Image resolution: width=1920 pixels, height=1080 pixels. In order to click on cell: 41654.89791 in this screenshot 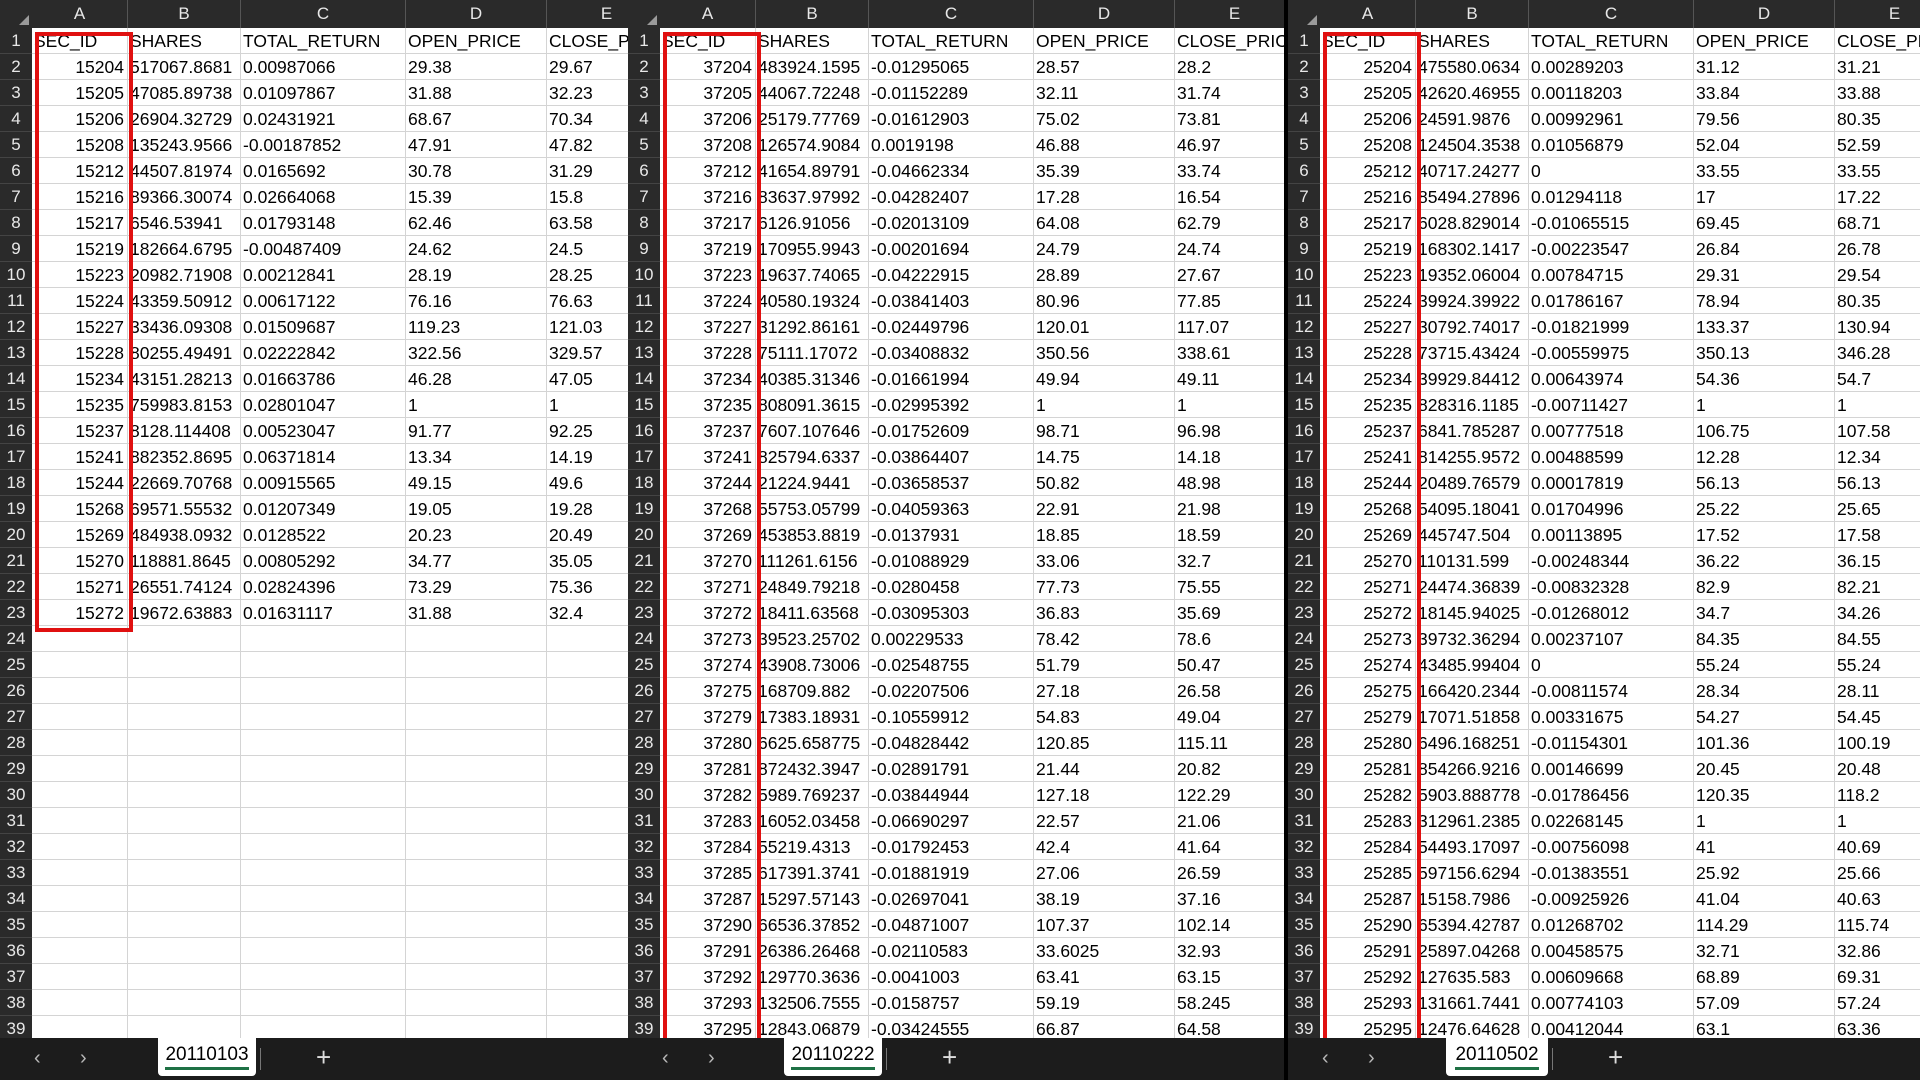, I will do `click(812, 171)`.